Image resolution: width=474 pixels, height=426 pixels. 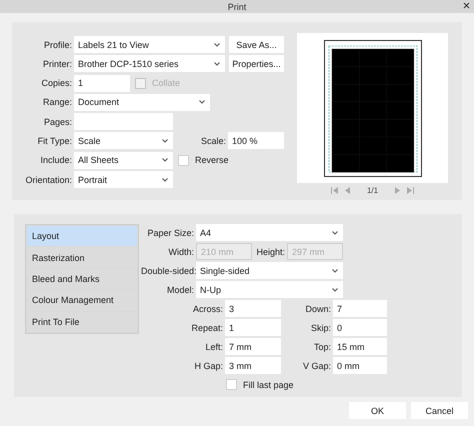 What do you see at coordinates (123, 160) in the screenshot?
I see `include-dropdown: All Sheets` at bounding box center [123, 160].